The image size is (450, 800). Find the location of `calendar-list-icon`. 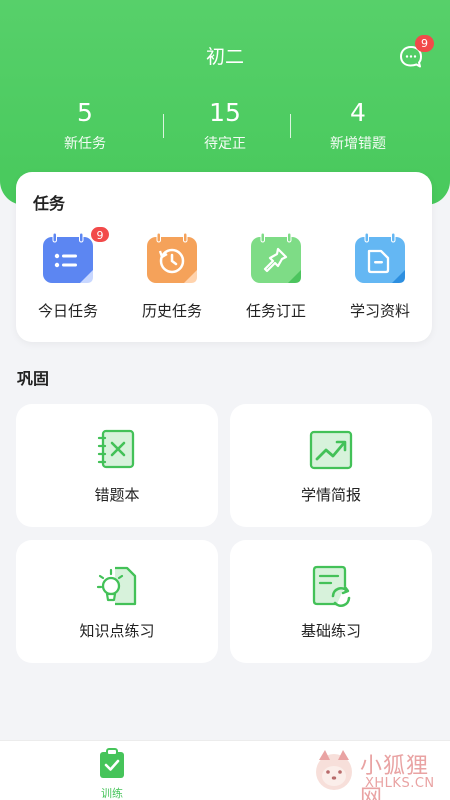

calendar-list-icon is located at coordinates (68, 257).